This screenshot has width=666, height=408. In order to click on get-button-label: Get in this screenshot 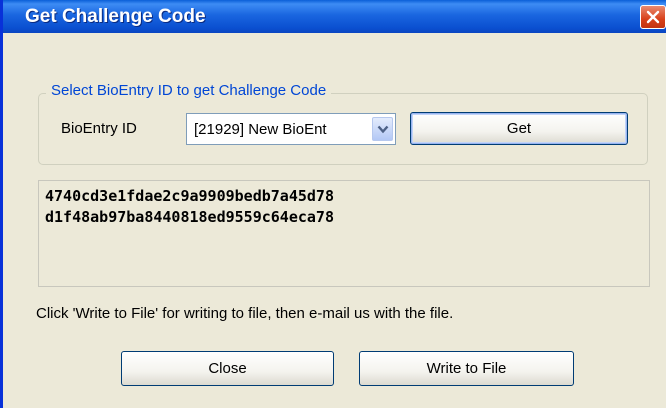, I will do `click(519, 128)`.